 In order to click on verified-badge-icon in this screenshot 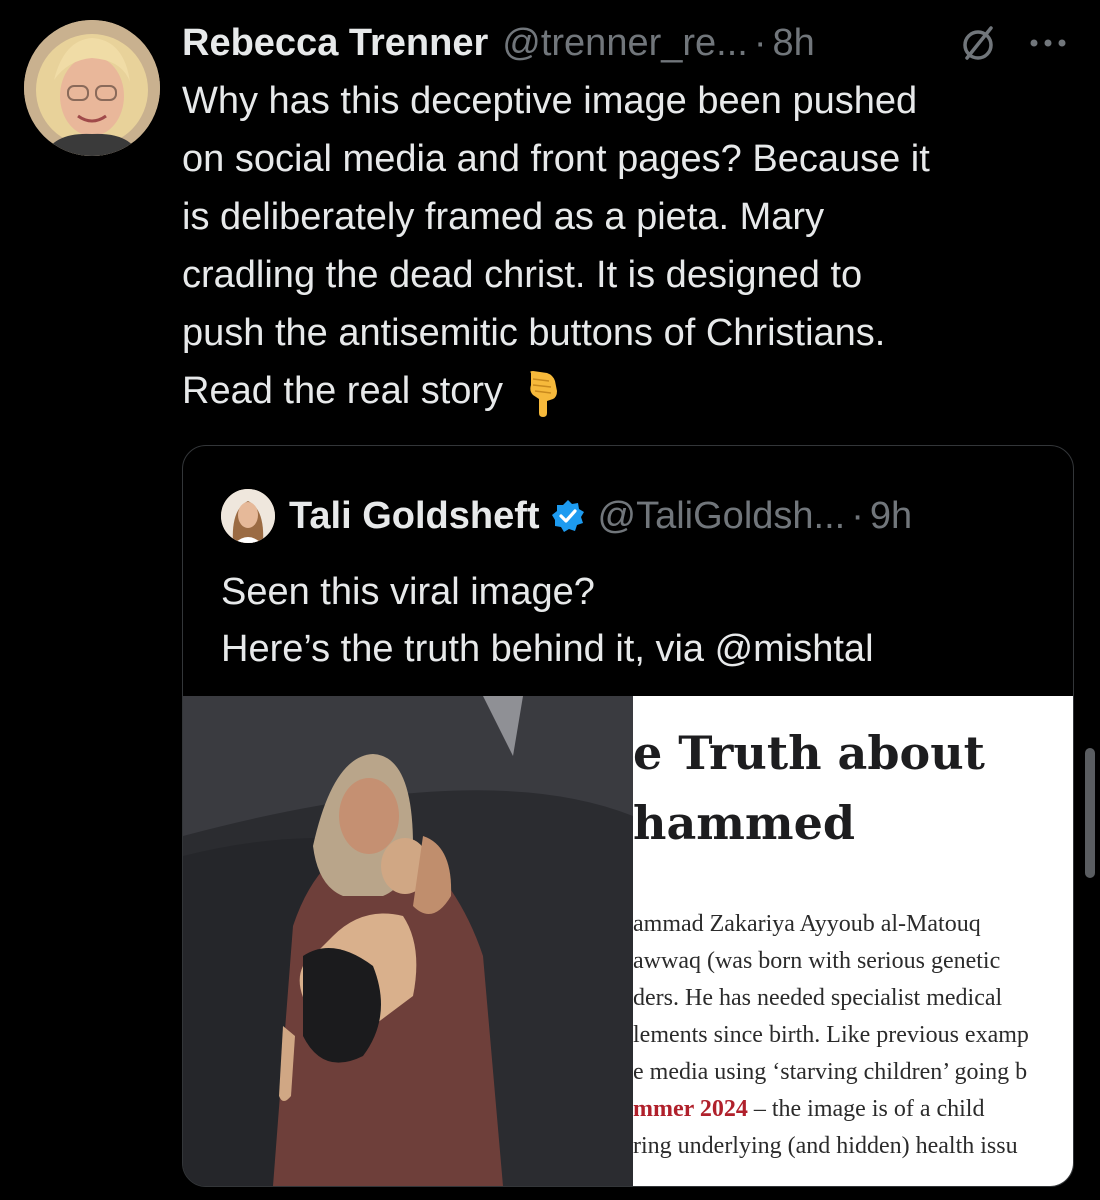, I will do `click(567, 516)`.